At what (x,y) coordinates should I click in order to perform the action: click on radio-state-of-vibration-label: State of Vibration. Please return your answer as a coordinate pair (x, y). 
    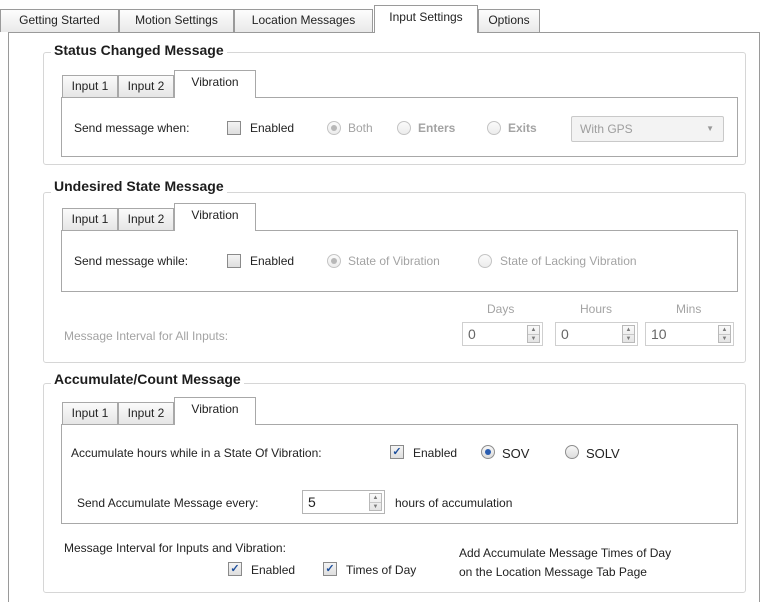
    Looking at the image, I should click on (394, 261).